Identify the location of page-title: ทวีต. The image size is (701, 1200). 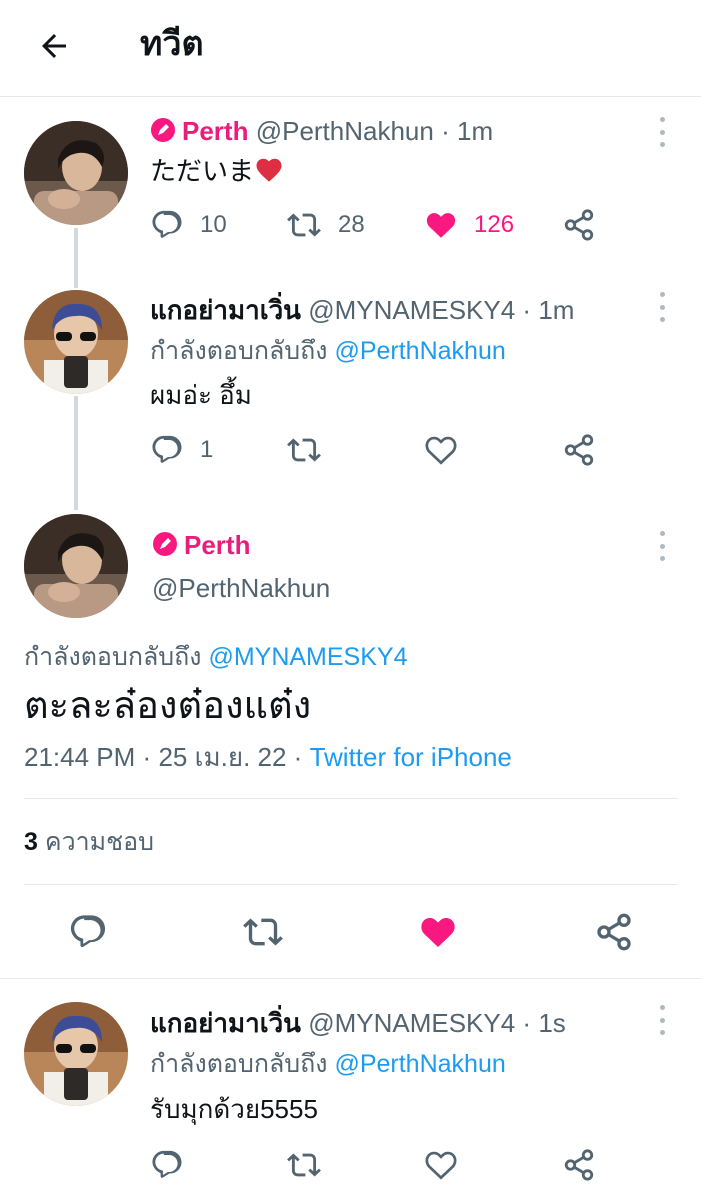
(172, 44).